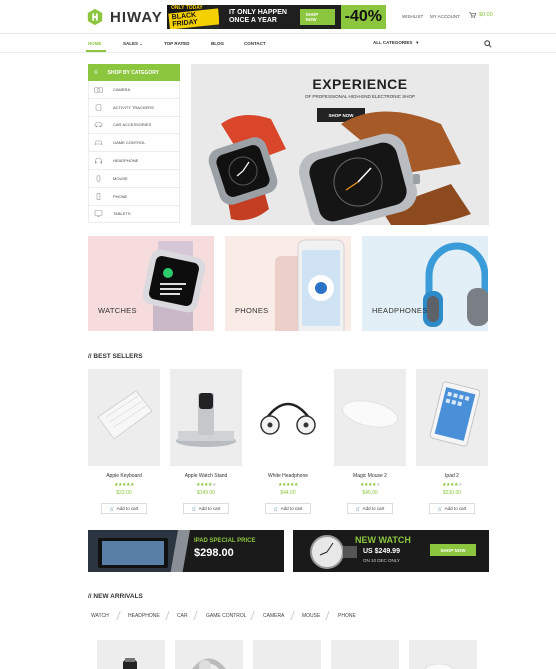  Describe the element at coordinates (363, 17) in the screenshot. I see `banner-discount: -40%` at that location.